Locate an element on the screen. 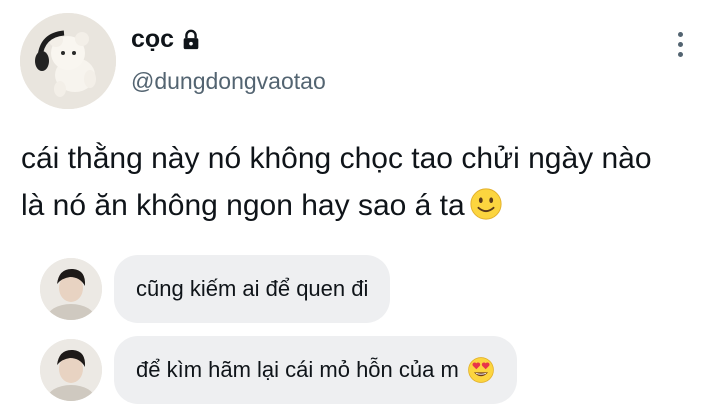 The image size is (720, 411). reply-bubble: để kìm hãm lại cái mỏ hỗn của m is located at coordinates (315, 370).